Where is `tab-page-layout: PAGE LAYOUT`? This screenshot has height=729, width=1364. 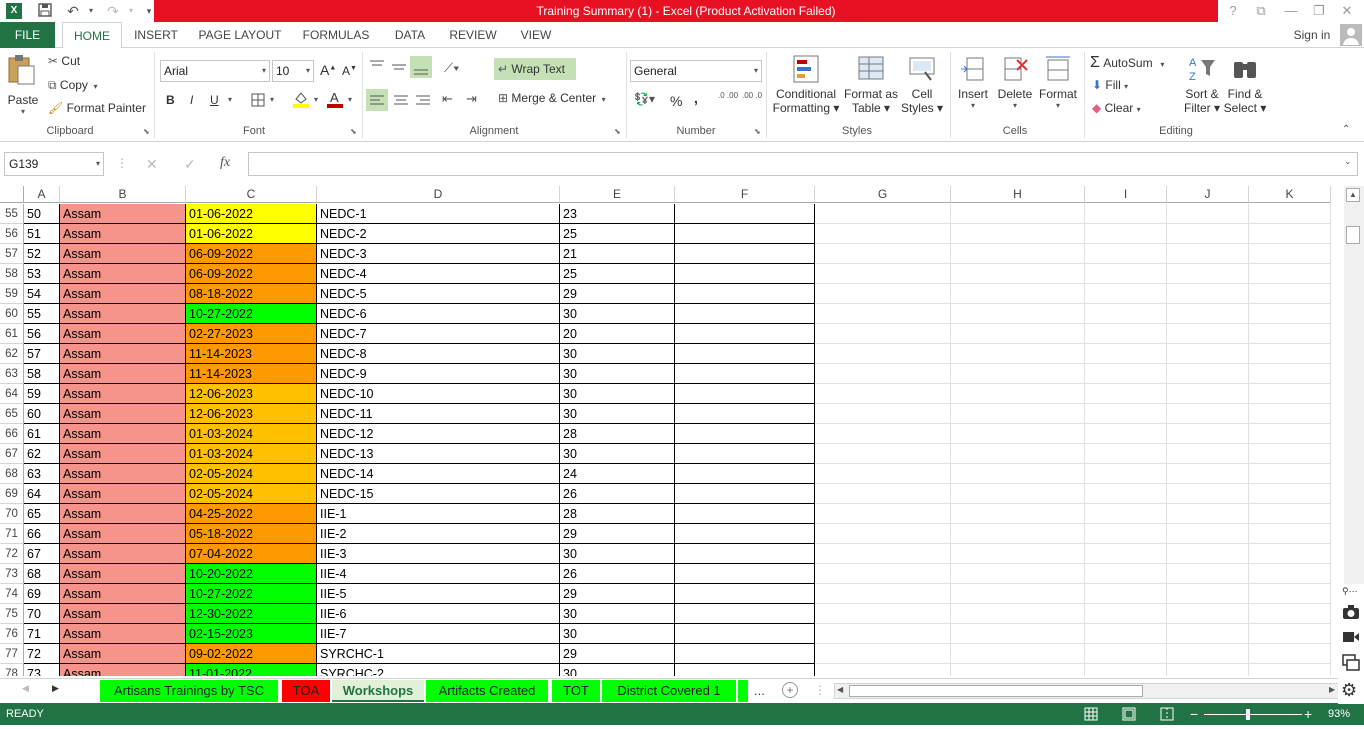 tab-page-layout: PAGE LAYOUT is located at coordinates (240, 35).